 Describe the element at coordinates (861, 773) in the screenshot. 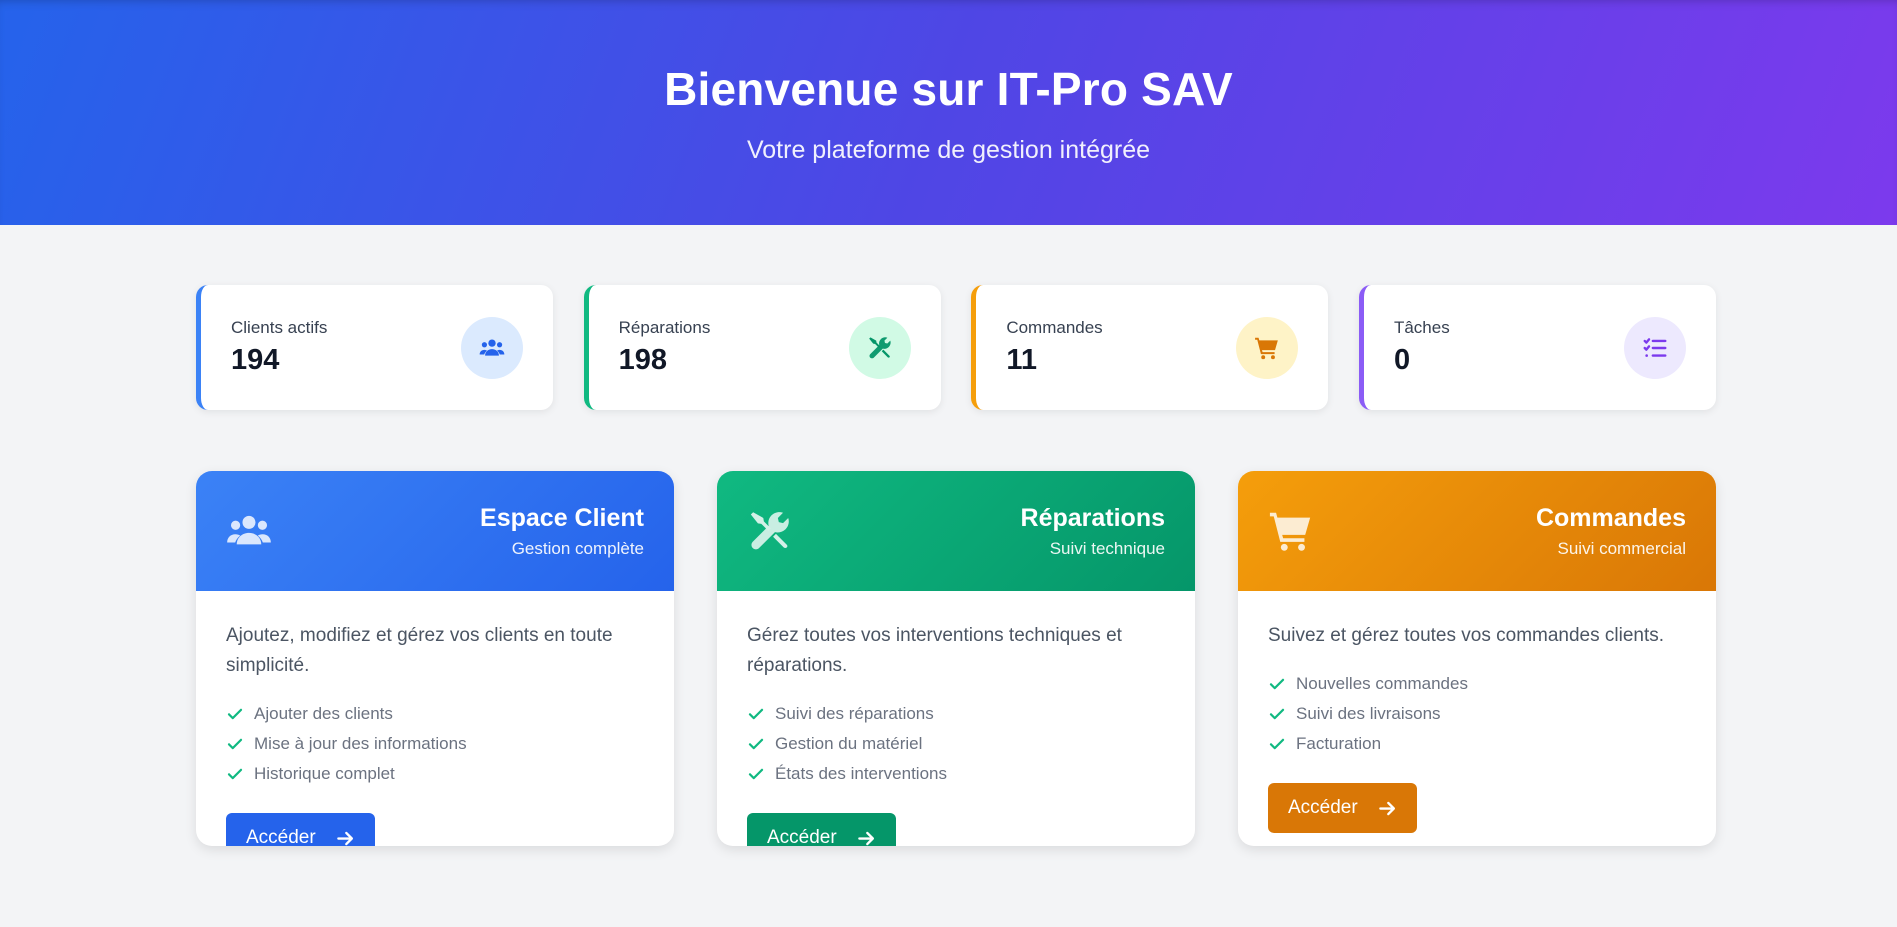

I see `feature-label: États des interventions` at that location.